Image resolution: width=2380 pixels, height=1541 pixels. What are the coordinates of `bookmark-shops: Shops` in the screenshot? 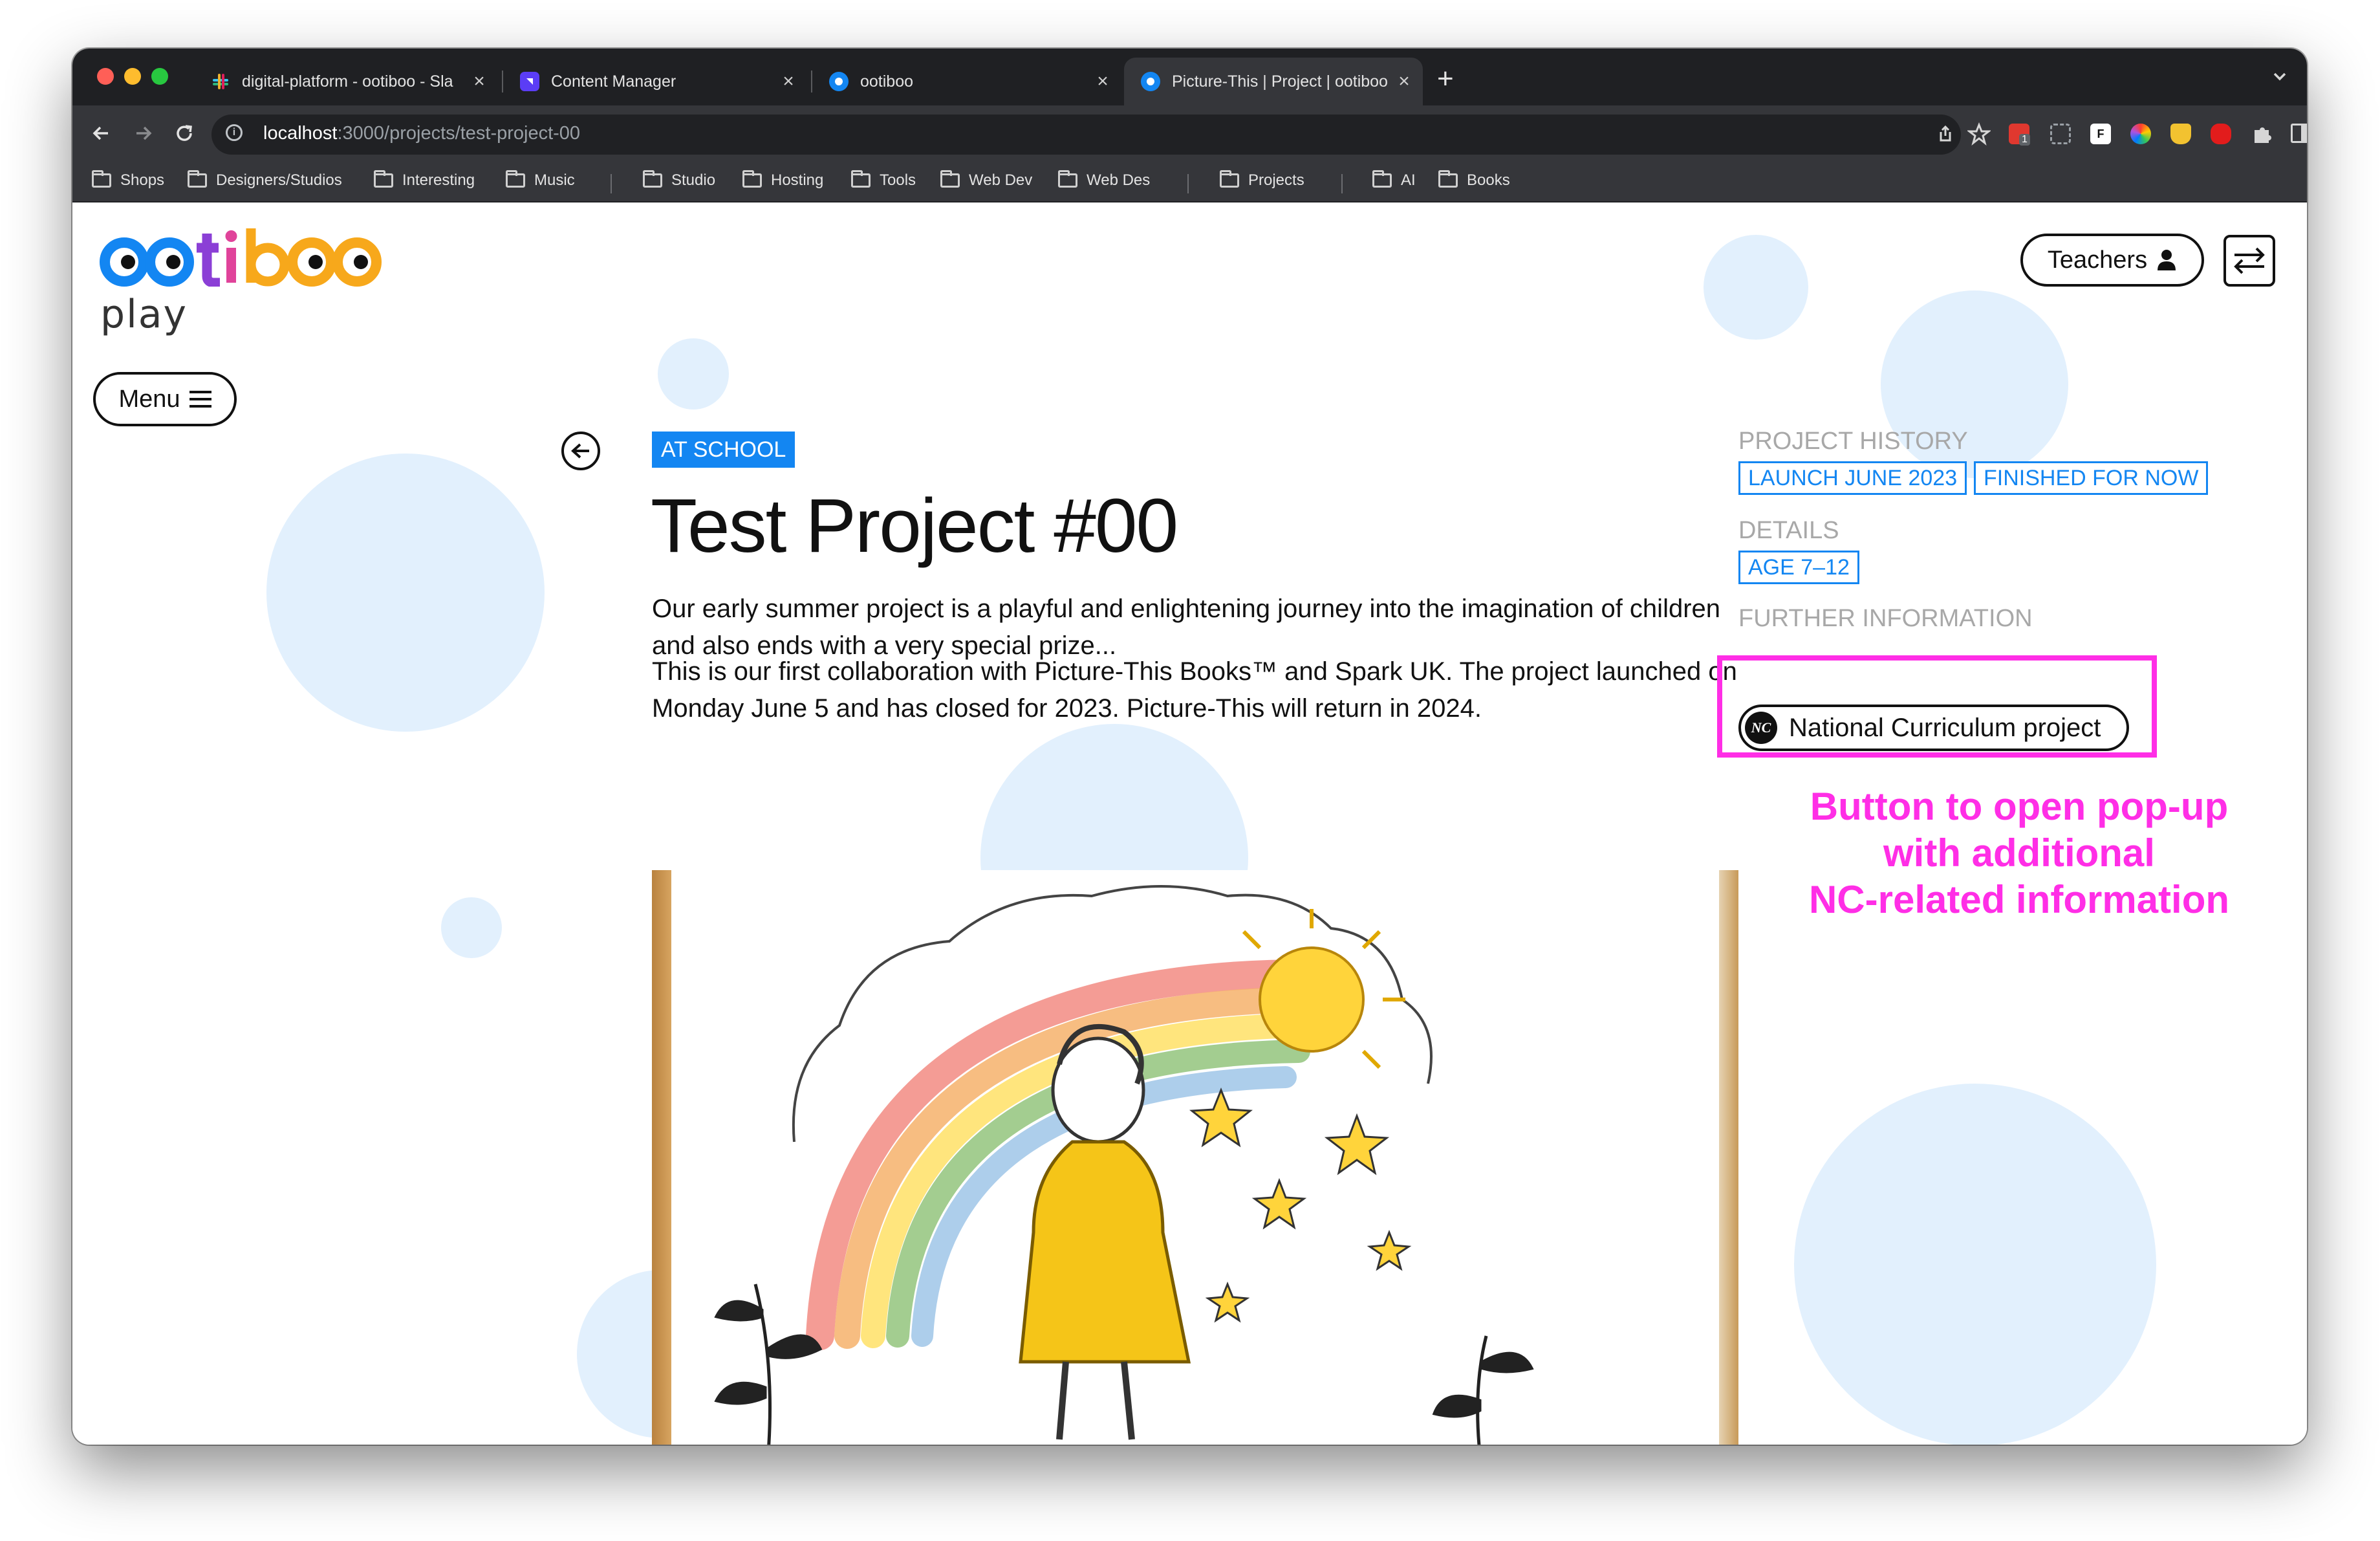 It's located at (128, 180).